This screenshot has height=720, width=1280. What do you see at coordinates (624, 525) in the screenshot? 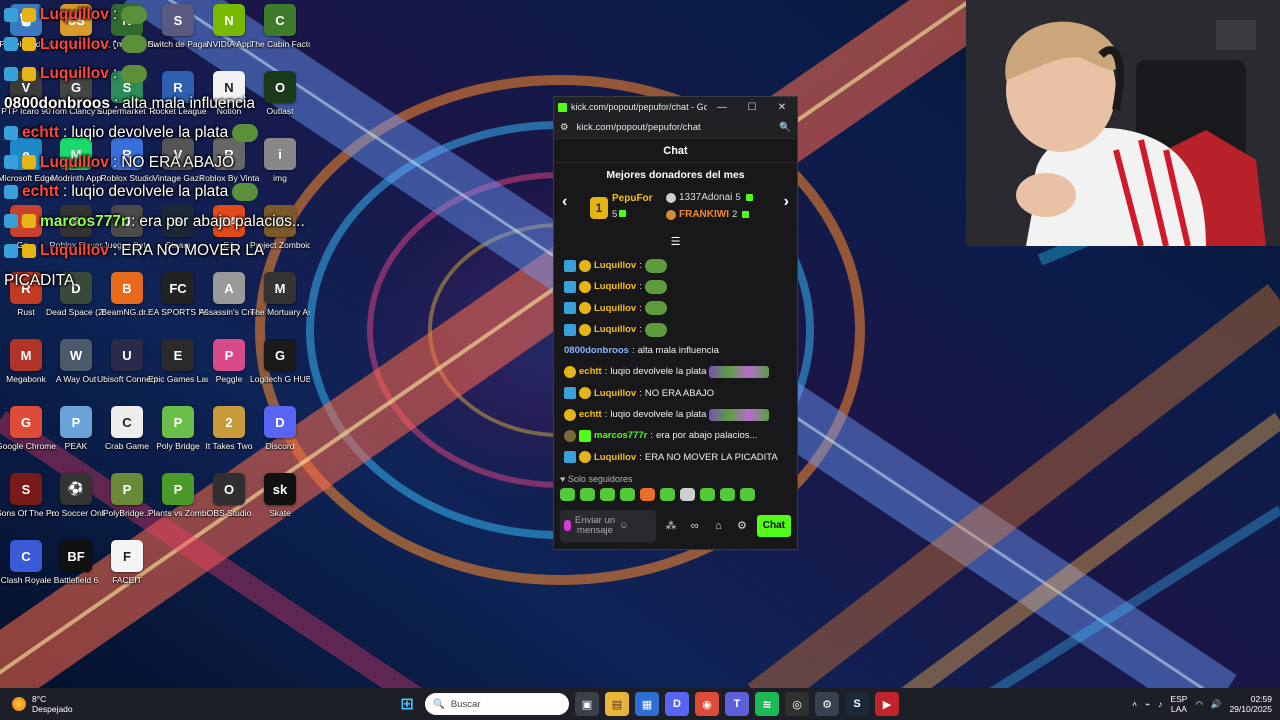
I see `emoji-icon: ☺` at bounding box center [624, 525].